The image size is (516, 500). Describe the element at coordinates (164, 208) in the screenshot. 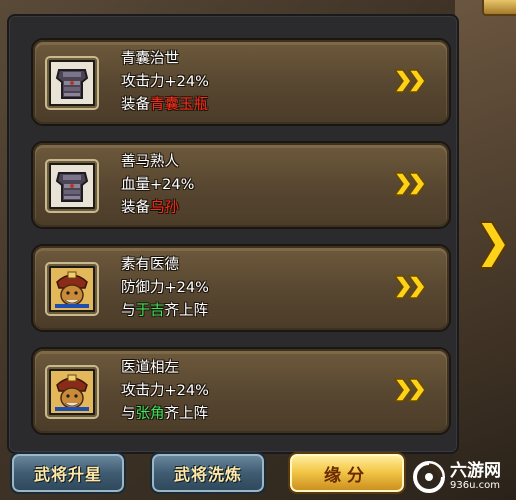

I see `requirement-item: 乌孙` at that location.